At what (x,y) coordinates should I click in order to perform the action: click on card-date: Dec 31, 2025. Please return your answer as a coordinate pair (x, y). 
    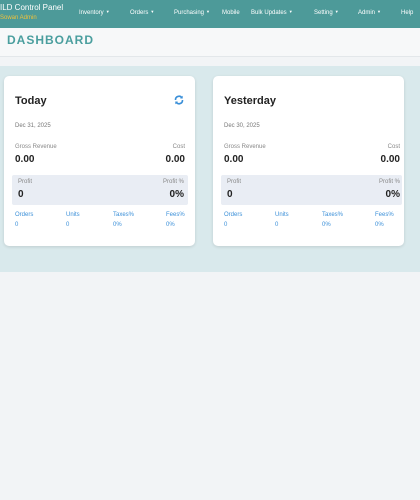
    Looking at the image, I should click on (33, 126).